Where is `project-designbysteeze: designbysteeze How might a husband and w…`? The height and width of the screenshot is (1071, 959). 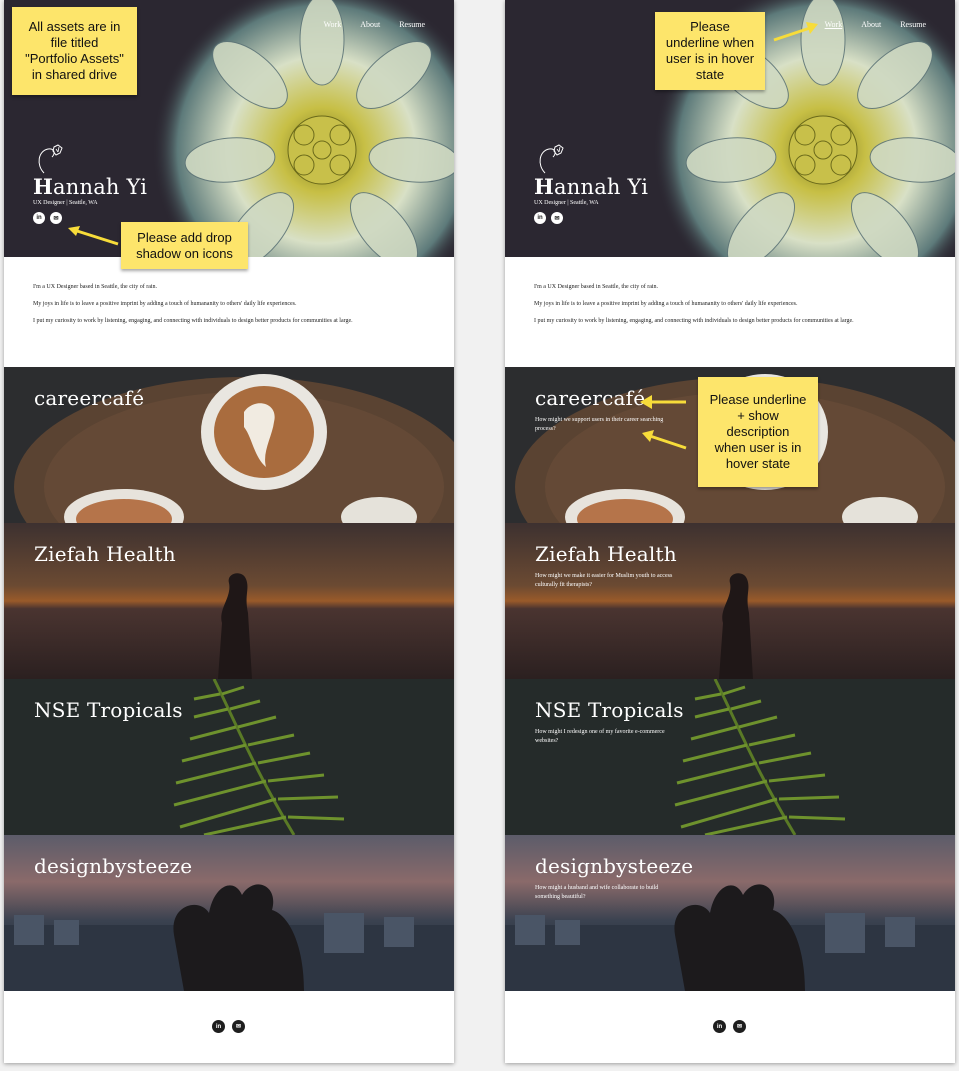 project-designbysteeze: designbysteeze How might a husband and w… is located at coordinates (730, 913).